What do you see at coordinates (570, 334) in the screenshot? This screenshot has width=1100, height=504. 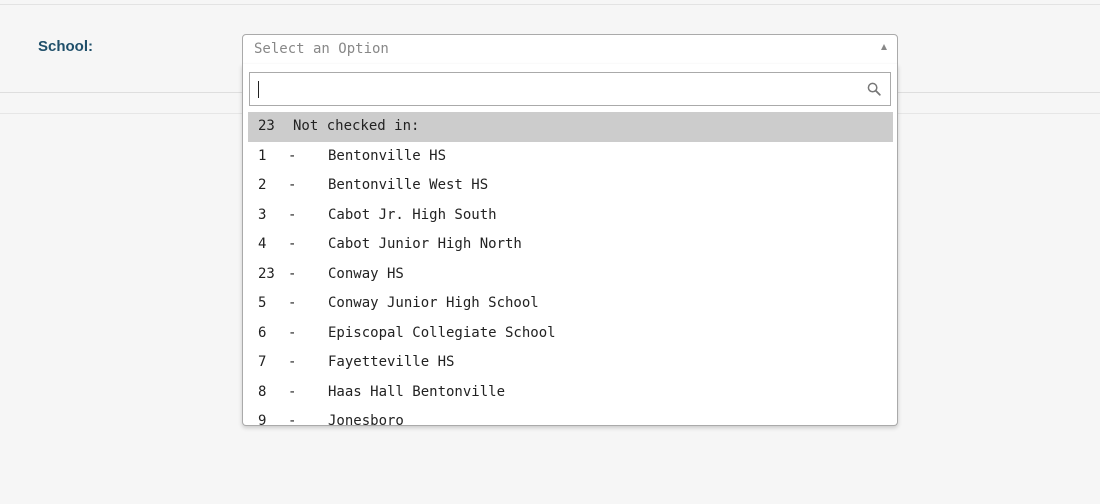 I see `list-item: 6 - Episcopal Collegiate School` at bounding box center [570, 334].